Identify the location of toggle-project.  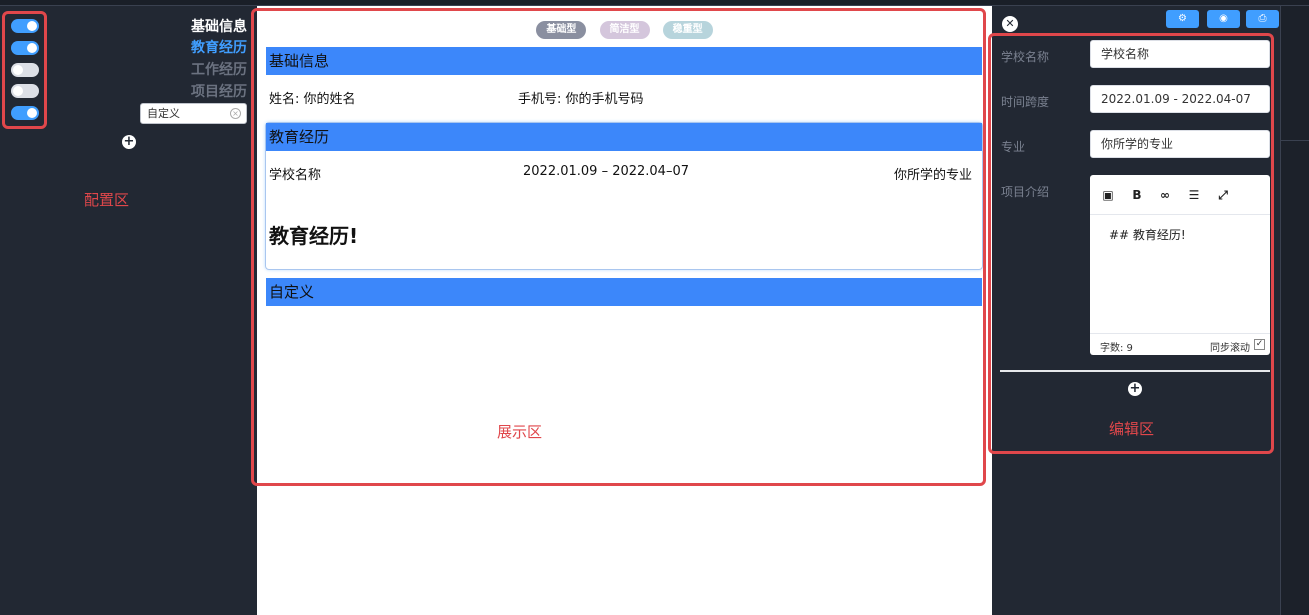
(25, 91).